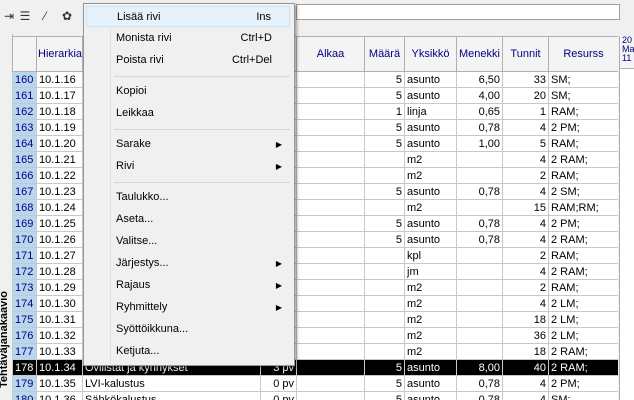  Describe the element at coordinates (24, 111) in the screenshot. I see `row-number: 162` at that location.